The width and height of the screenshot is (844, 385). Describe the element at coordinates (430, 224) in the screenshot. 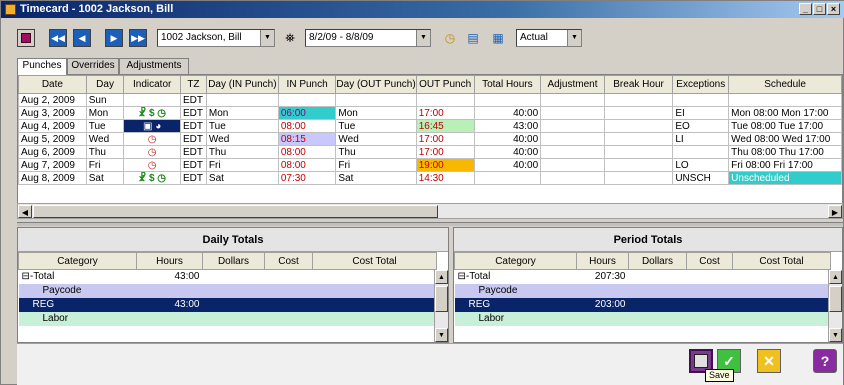

I see `pane-splitter` at that location.